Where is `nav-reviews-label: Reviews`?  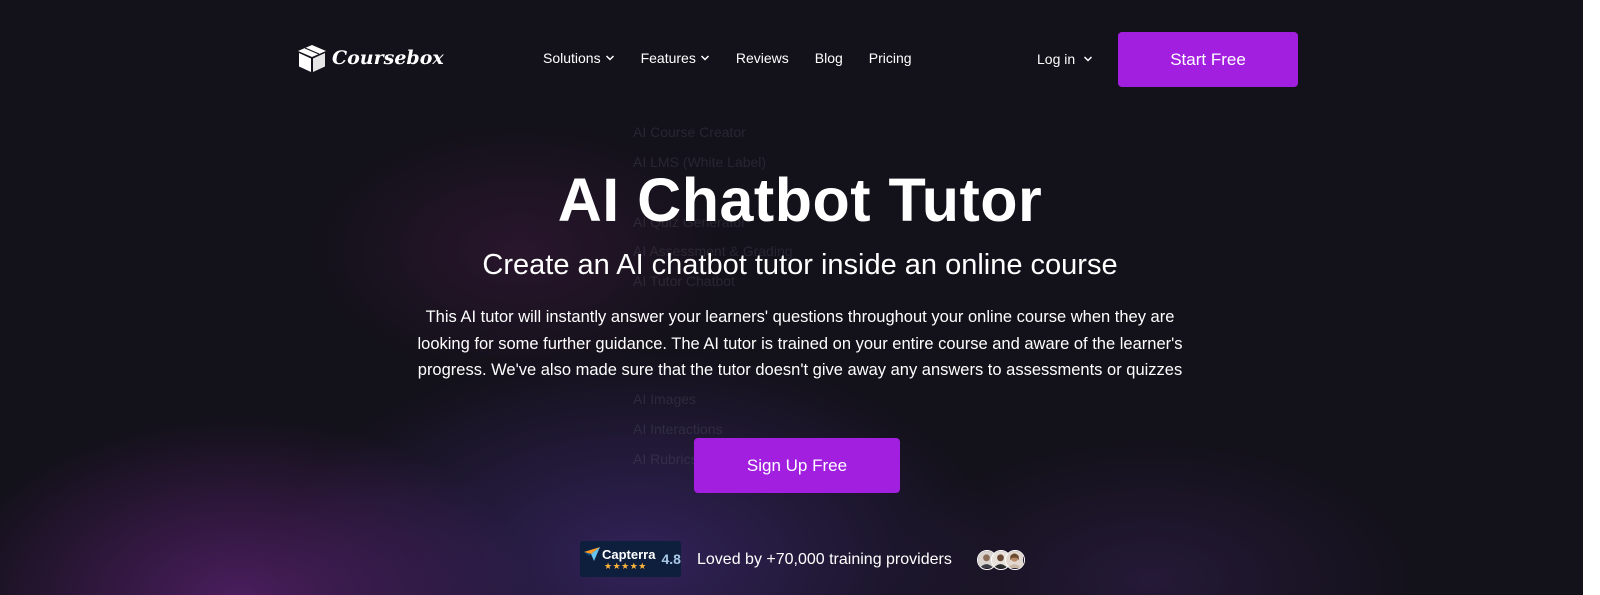 nav-reviews-label: Reviews is located at coordinates (762, 58).